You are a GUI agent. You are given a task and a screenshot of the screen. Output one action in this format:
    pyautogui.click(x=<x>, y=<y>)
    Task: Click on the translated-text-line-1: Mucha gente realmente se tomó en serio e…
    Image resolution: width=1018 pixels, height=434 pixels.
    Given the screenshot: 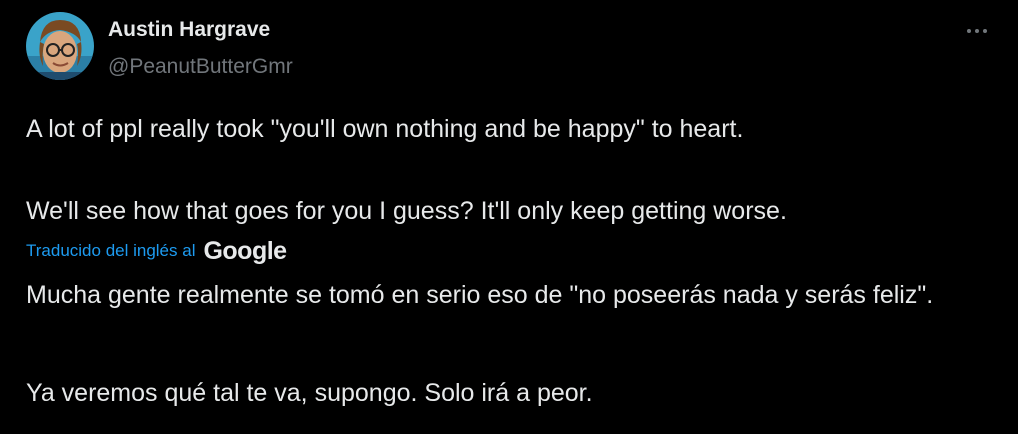 What is the action you would take?
    pyautogui.click(x=480, y=295)
    